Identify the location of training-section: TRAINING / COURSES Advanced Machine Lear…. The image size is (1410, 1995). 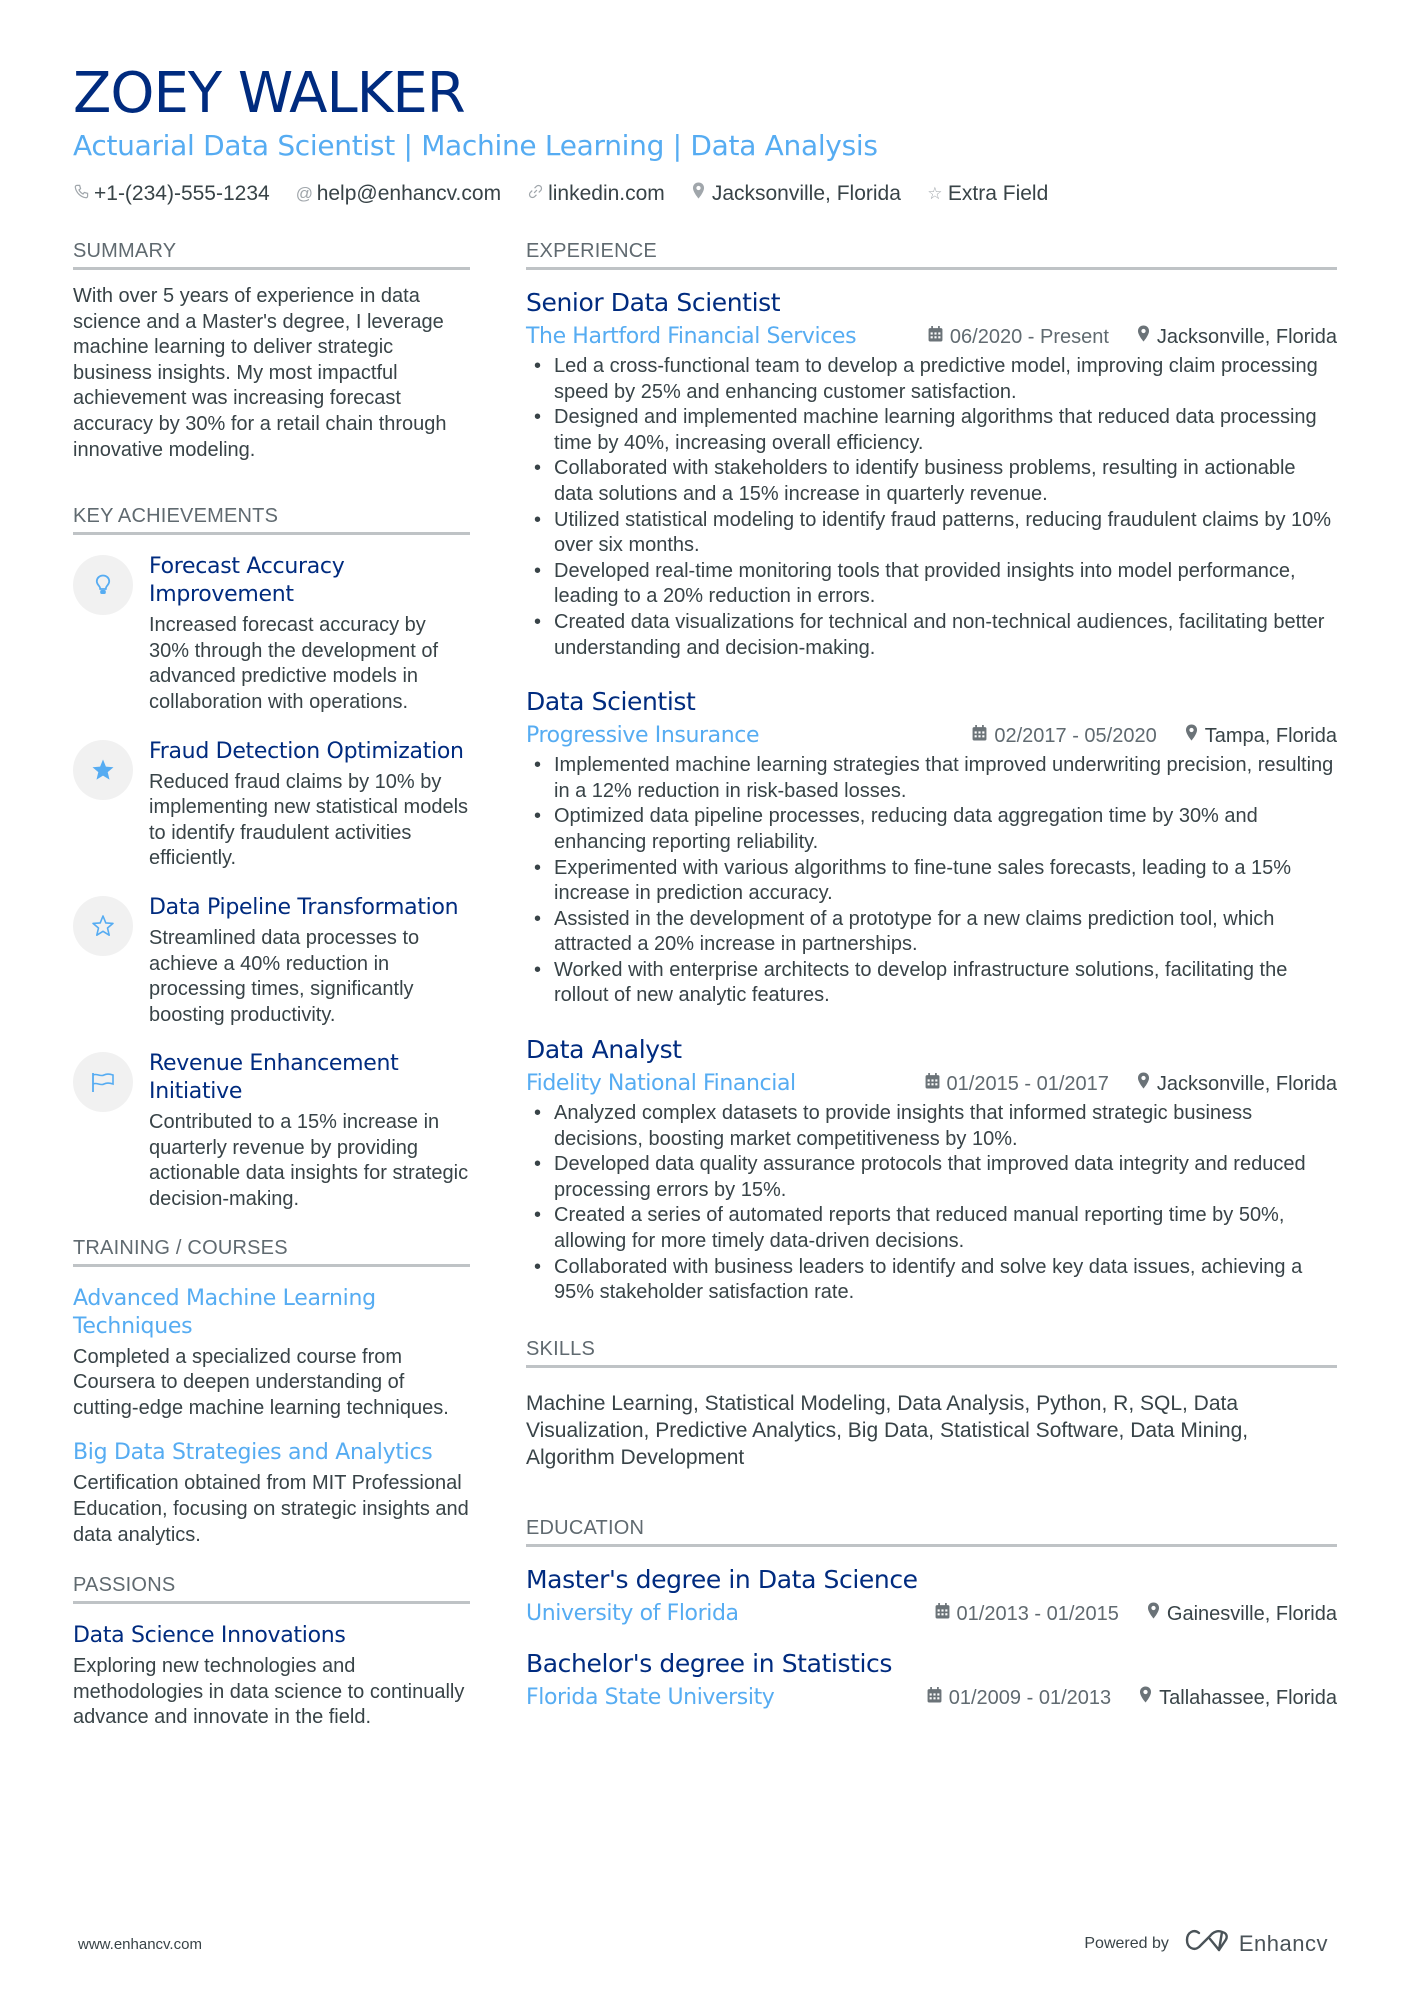
(271, 1392).